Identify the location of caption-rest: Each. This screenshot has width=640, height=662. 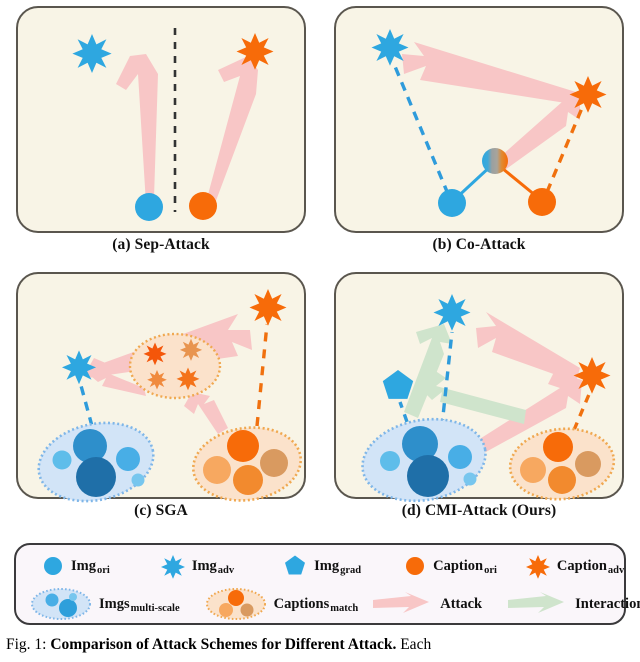
(416, 644).